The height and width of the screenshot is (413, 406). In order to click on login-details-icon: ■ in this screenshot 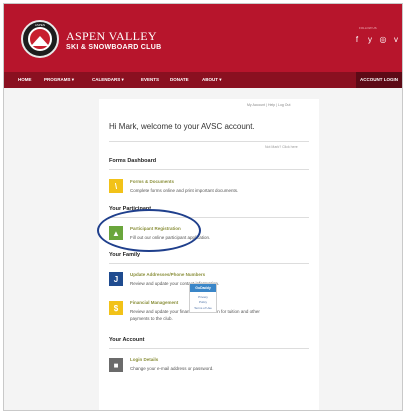, I will do `click(116, 365)`.